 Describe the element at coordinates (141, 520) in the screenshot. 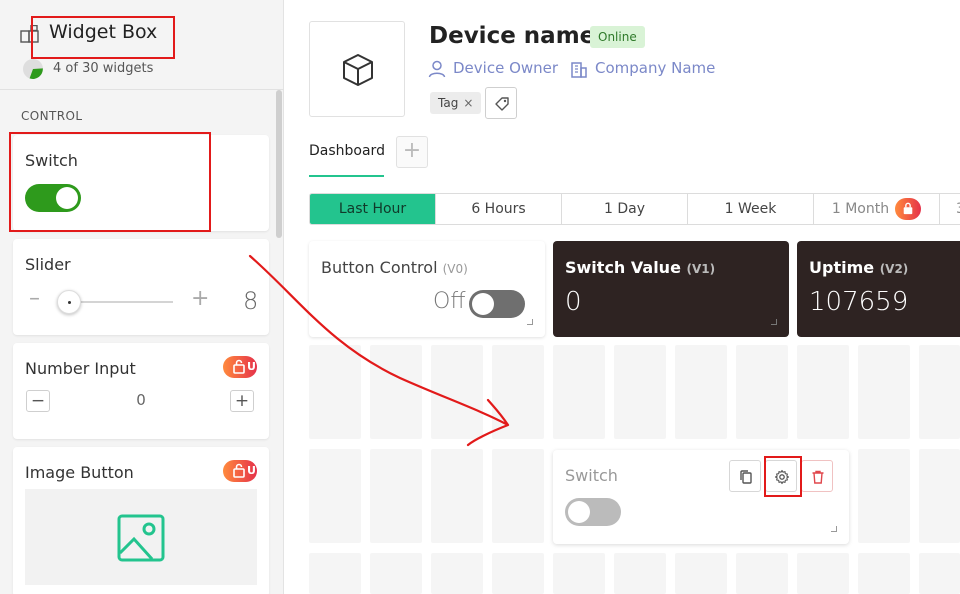

I see `widget-card-image-button: Image Button U` at that location.